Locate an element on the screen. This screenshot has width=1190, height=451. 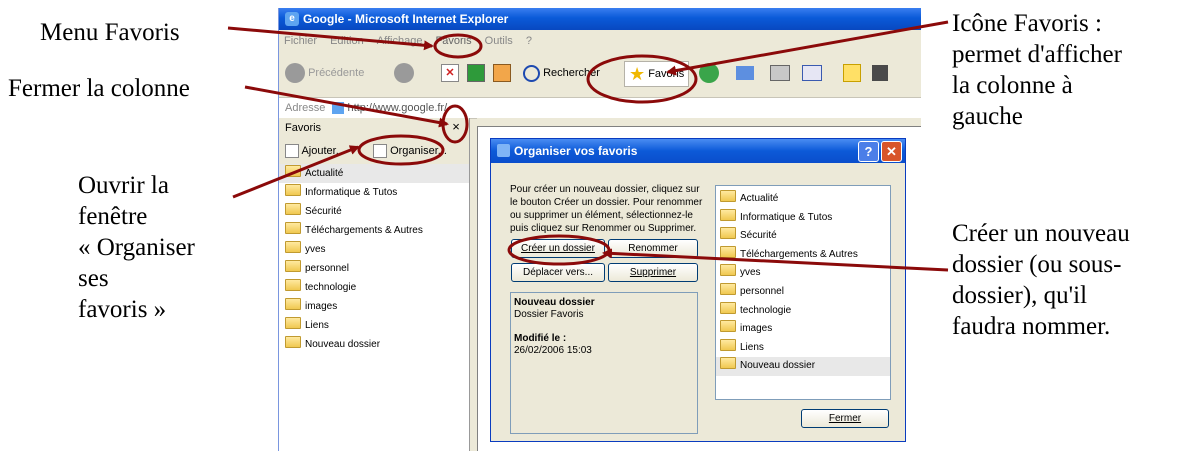
circle-menu-favoris is located at coordinates (458, 46).